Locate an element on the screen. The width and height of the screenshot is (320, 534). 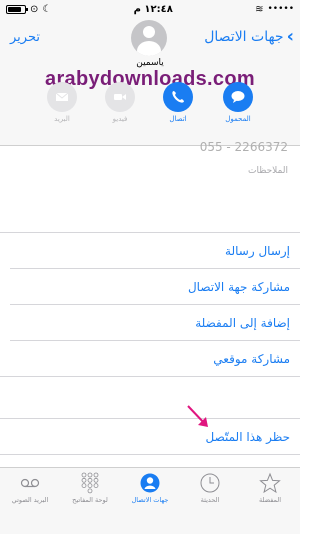
lock-rotation-icon: ⊙ is located at coordinates (34, 9).